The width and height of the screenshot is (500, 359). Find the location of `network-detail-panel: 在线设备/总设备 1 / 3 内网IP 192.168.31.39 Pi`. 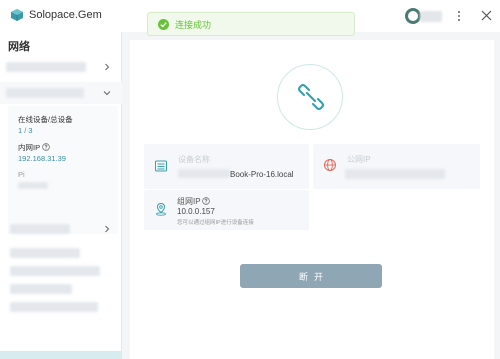

network-detail-panel: 在线设备/总设备 1 / 3 内网IP 192.168.31.39 Pi is located at coordinates (63, 170).